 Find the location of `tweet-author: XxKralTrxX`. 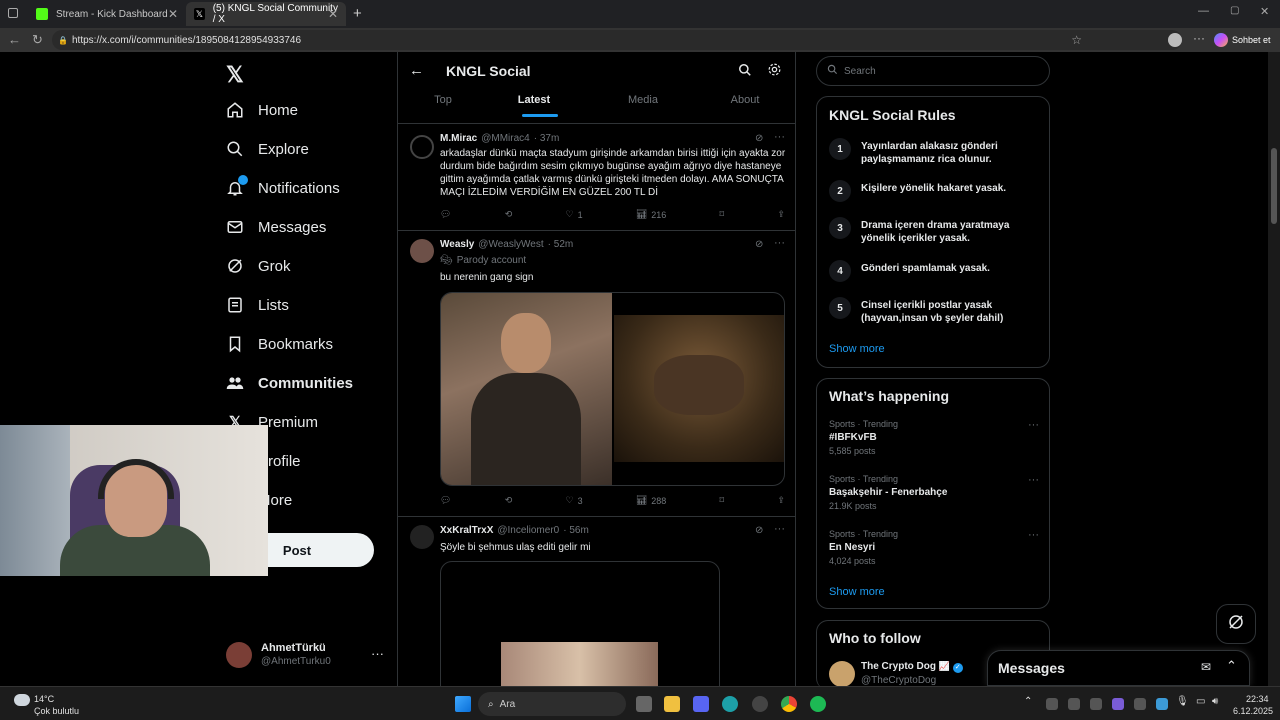

tweet-author: XxKralTrxX is located at coordinates (466, 530).